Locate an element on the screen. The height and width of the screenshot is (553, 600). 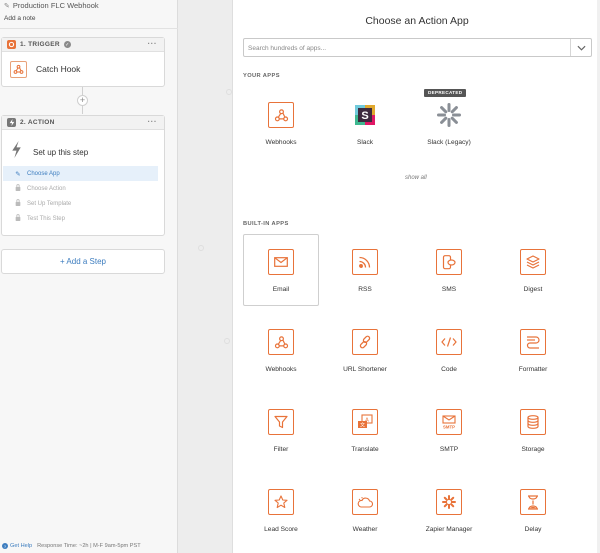
app-tile-sms: SMS is located at coordinates (449, 270).